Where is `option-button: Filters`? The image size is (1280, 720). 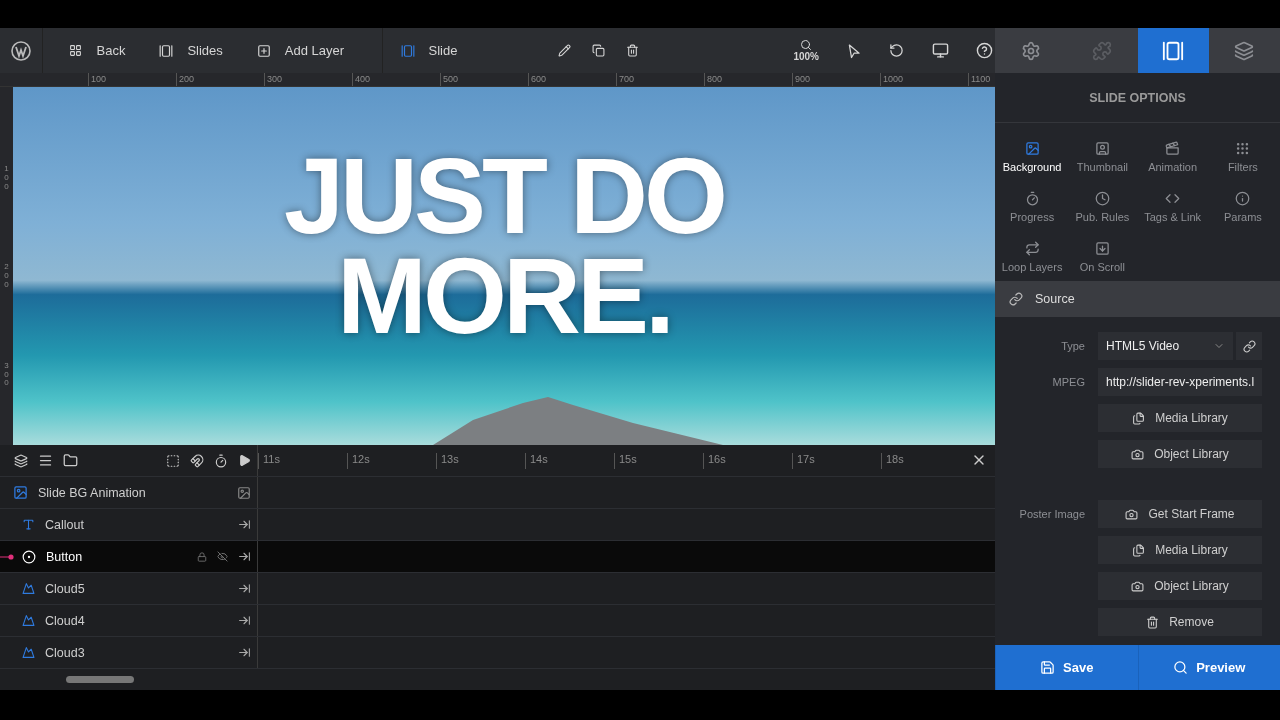
option-button: Filters is located at coordinates (1242, 161).